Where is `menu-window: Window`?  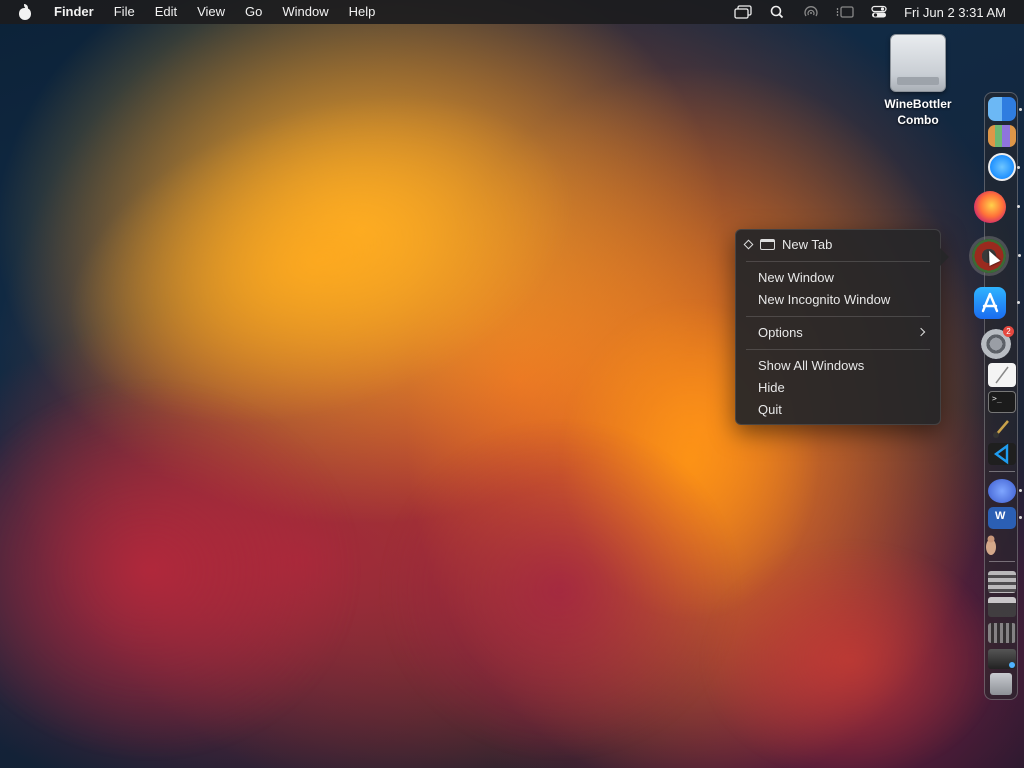
menu-window: Window is located at coordinates (305, 12).